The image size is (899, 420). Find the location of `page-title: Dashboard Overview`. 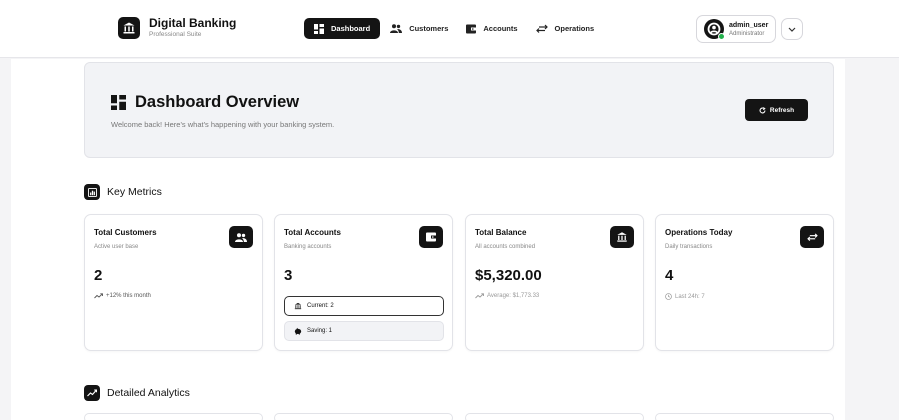

page-title: Dashboard Overview is located at coordinates (217, 102).